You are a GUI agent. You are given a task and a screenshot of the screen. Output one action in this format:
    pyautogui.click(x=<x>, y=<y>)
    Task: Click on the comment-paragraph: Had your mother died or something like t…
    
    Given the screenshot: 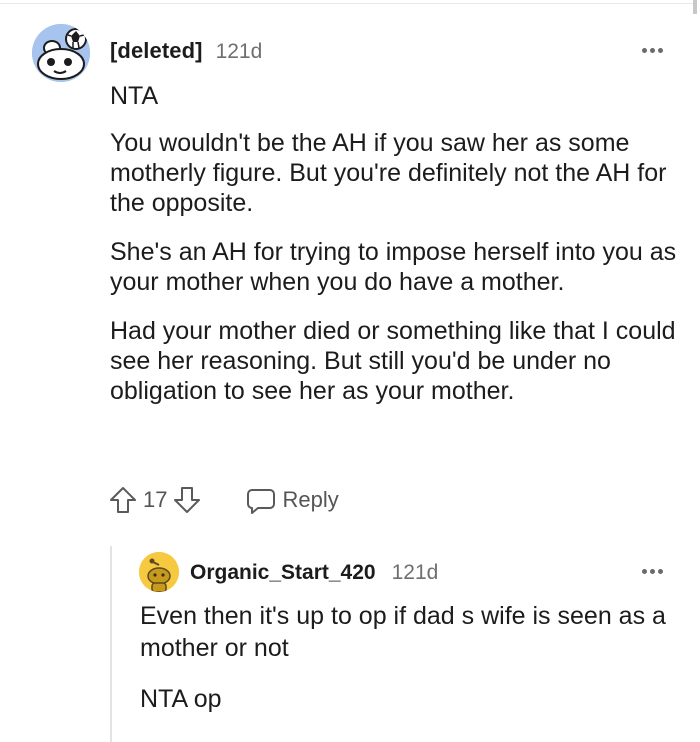 What is the action you would take?
    pyautogui.click(x=393, y=361)
    